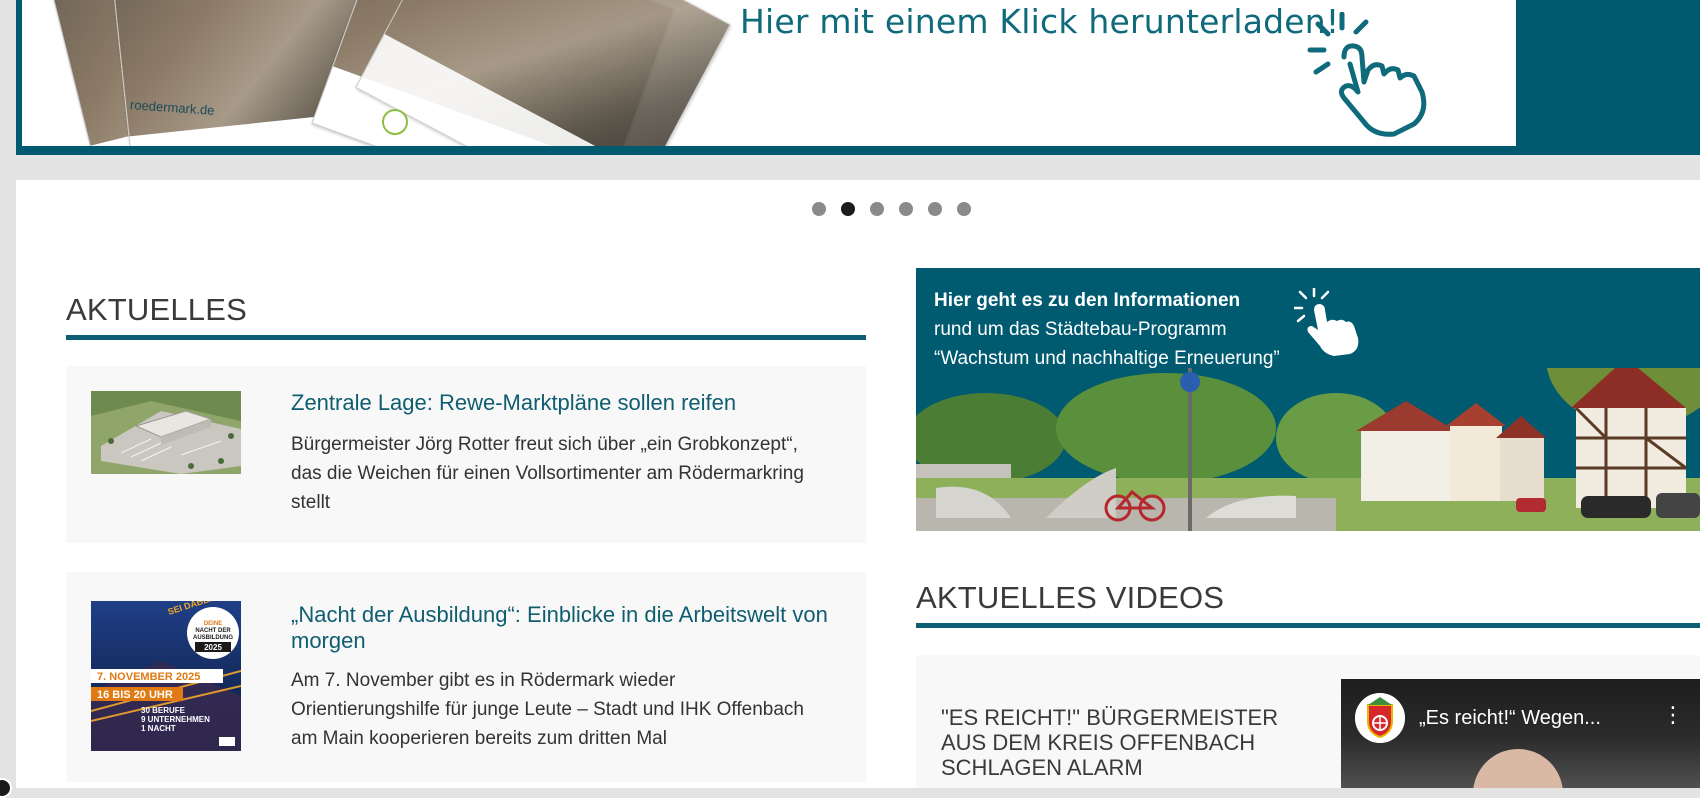 Image resolution: width=1700 pixels, height=798 pixels. Describe the element at coordinates (311, 502) in the screenshot. I see `news-teaser-line: stellt` at that location.